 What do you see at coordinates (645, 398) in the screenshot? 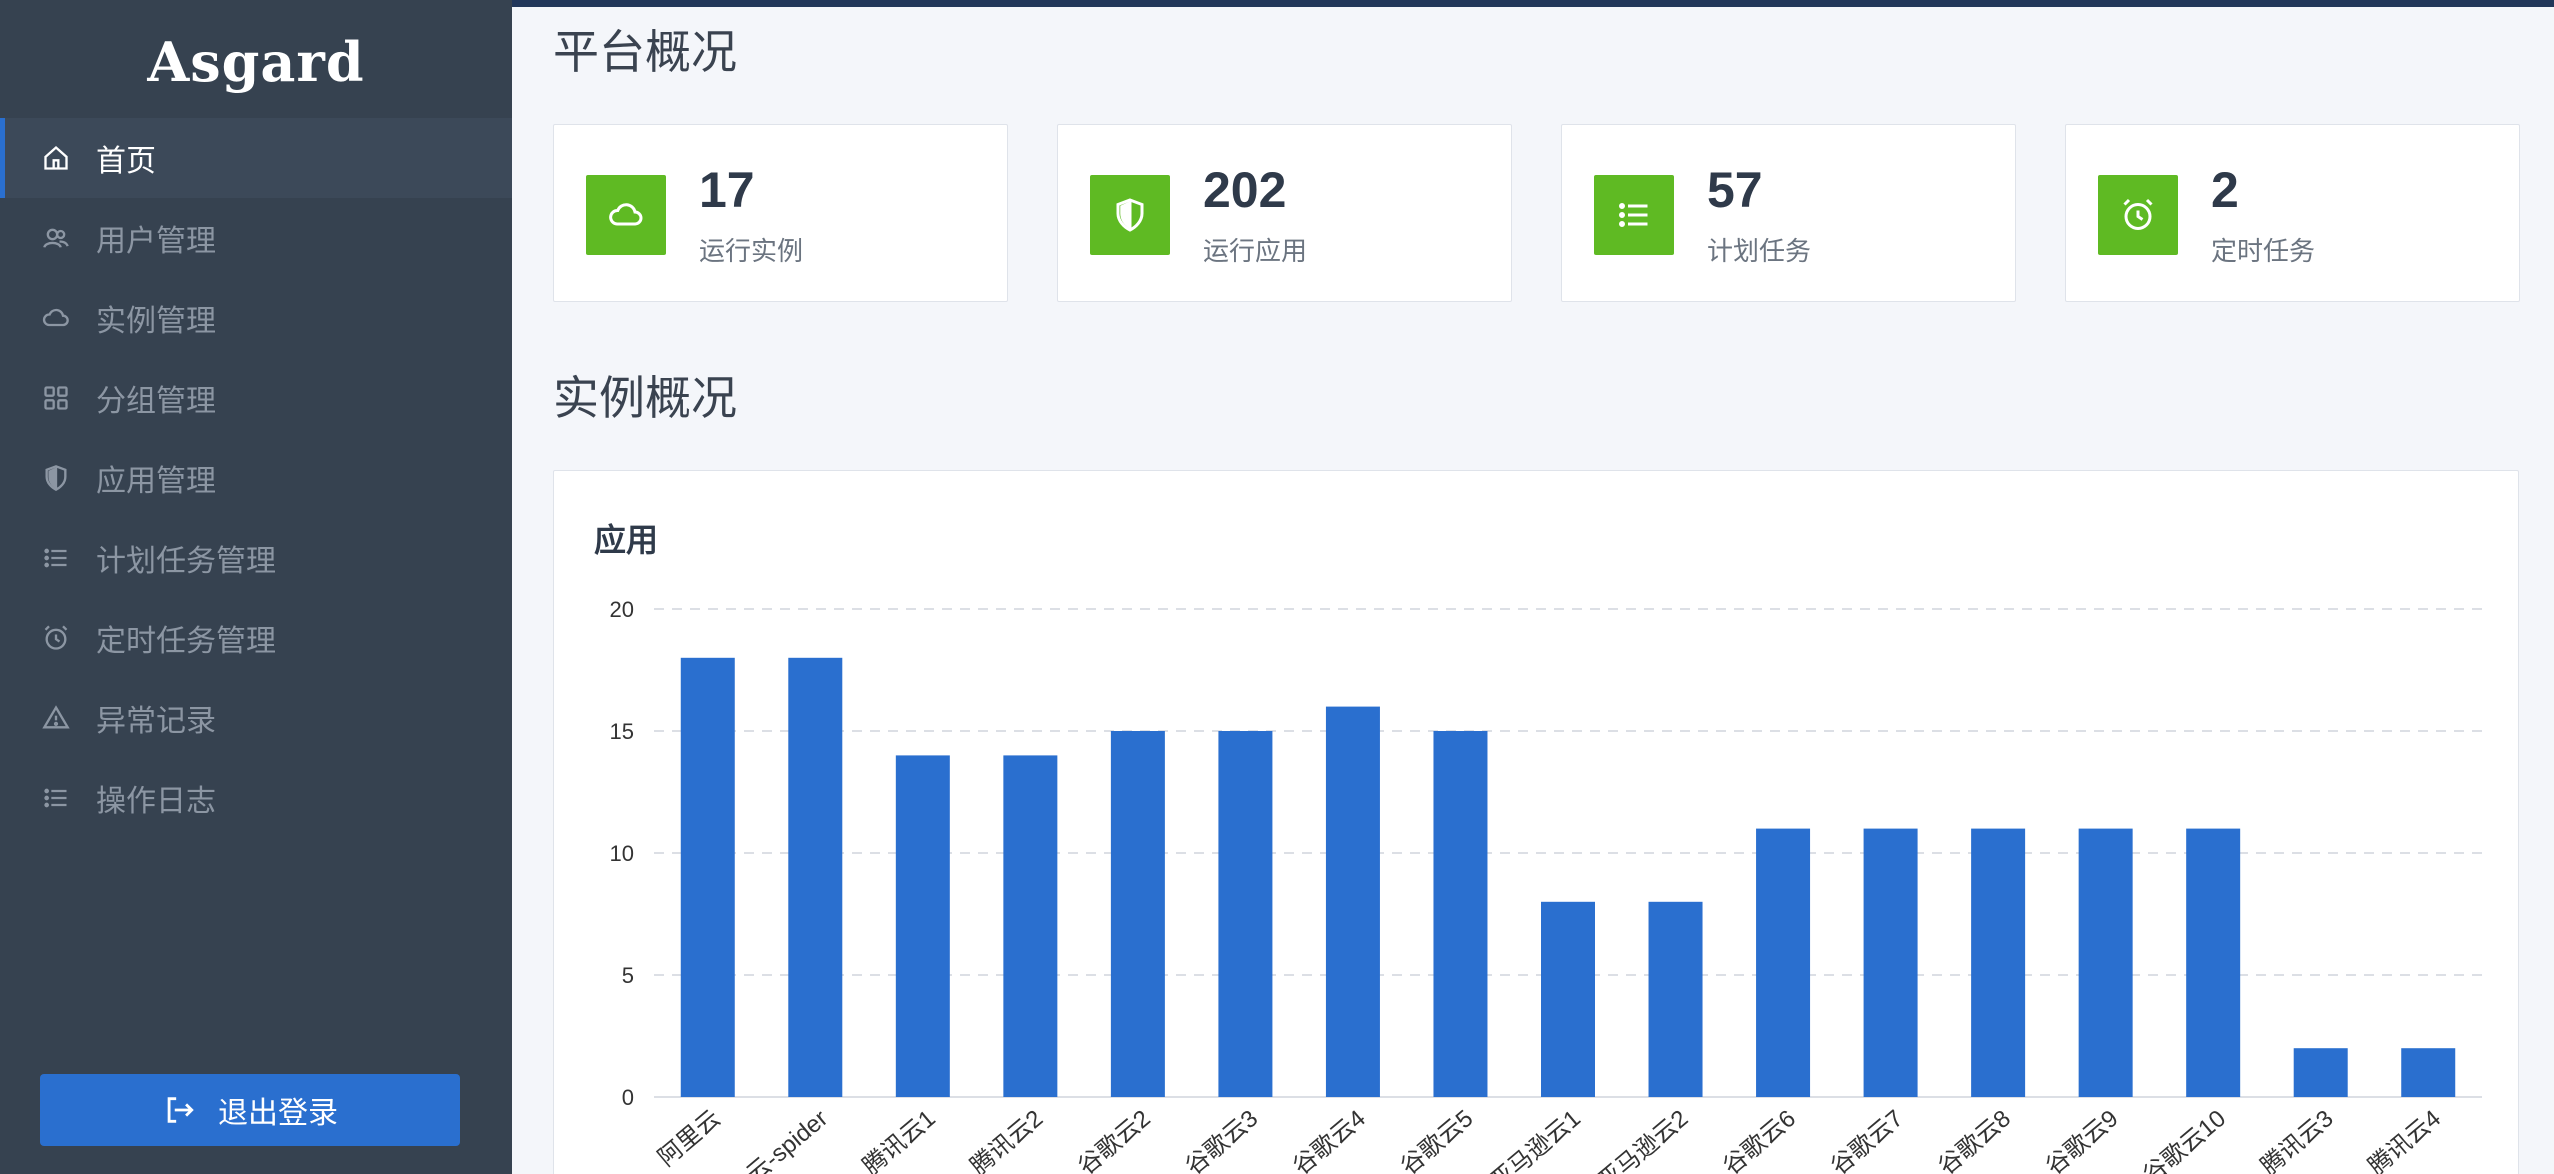
I see `instances-title: 实例概况` at bounding box center [645, 398].